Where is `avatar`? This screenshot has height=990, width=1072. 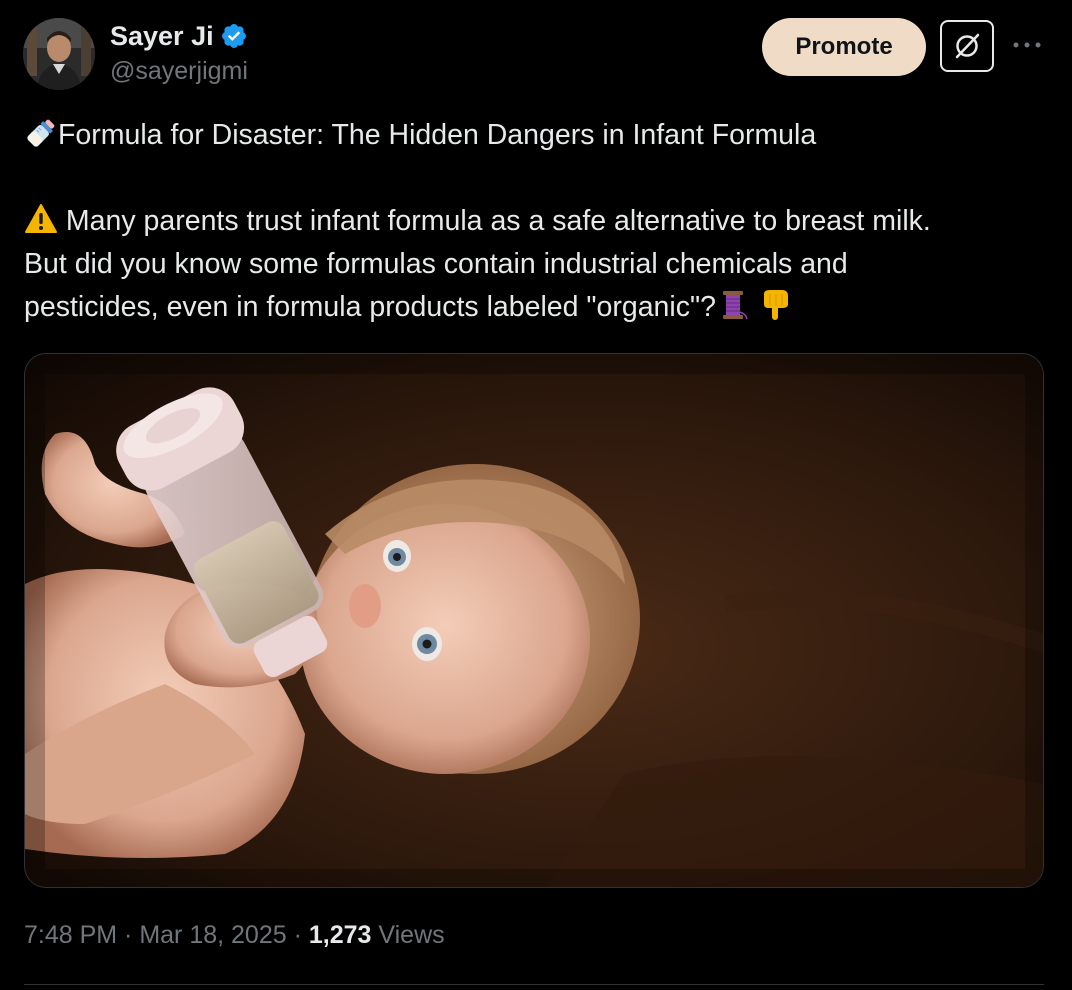
avatar is located at coordinates (59, 54).